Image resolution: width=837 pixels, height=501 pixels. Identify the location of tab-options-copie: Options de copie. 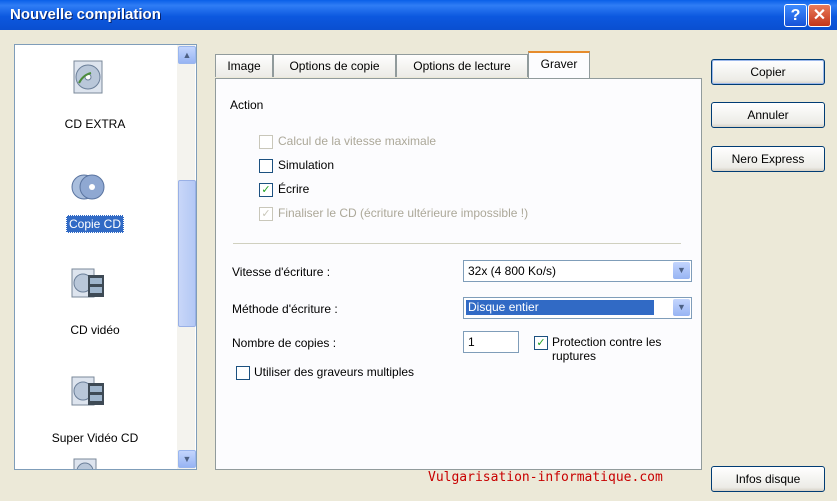
(334, 65).